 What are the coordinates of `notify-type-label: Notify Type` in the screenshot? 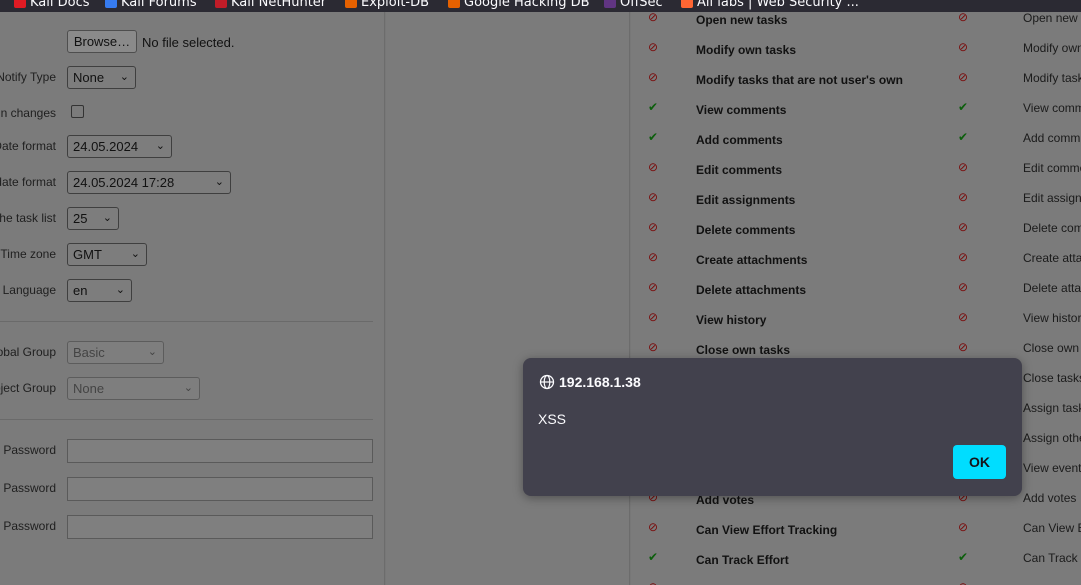 It's located at (28, 77).